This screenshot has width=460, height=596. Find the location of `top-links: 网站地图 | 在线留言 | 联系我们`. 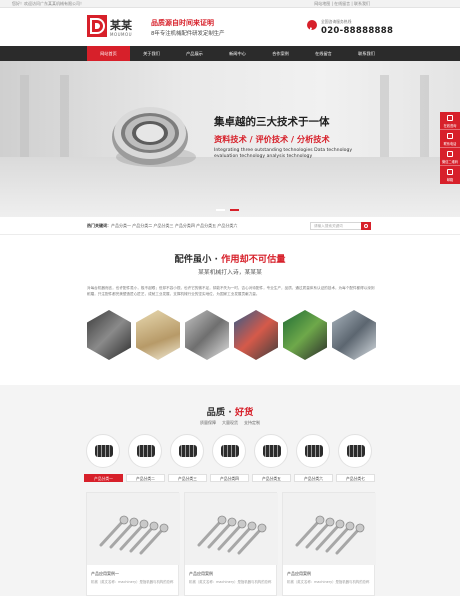

top-links: 网站地图 | 在线留言 | 联系我们 is located at coordinates (342, 4).